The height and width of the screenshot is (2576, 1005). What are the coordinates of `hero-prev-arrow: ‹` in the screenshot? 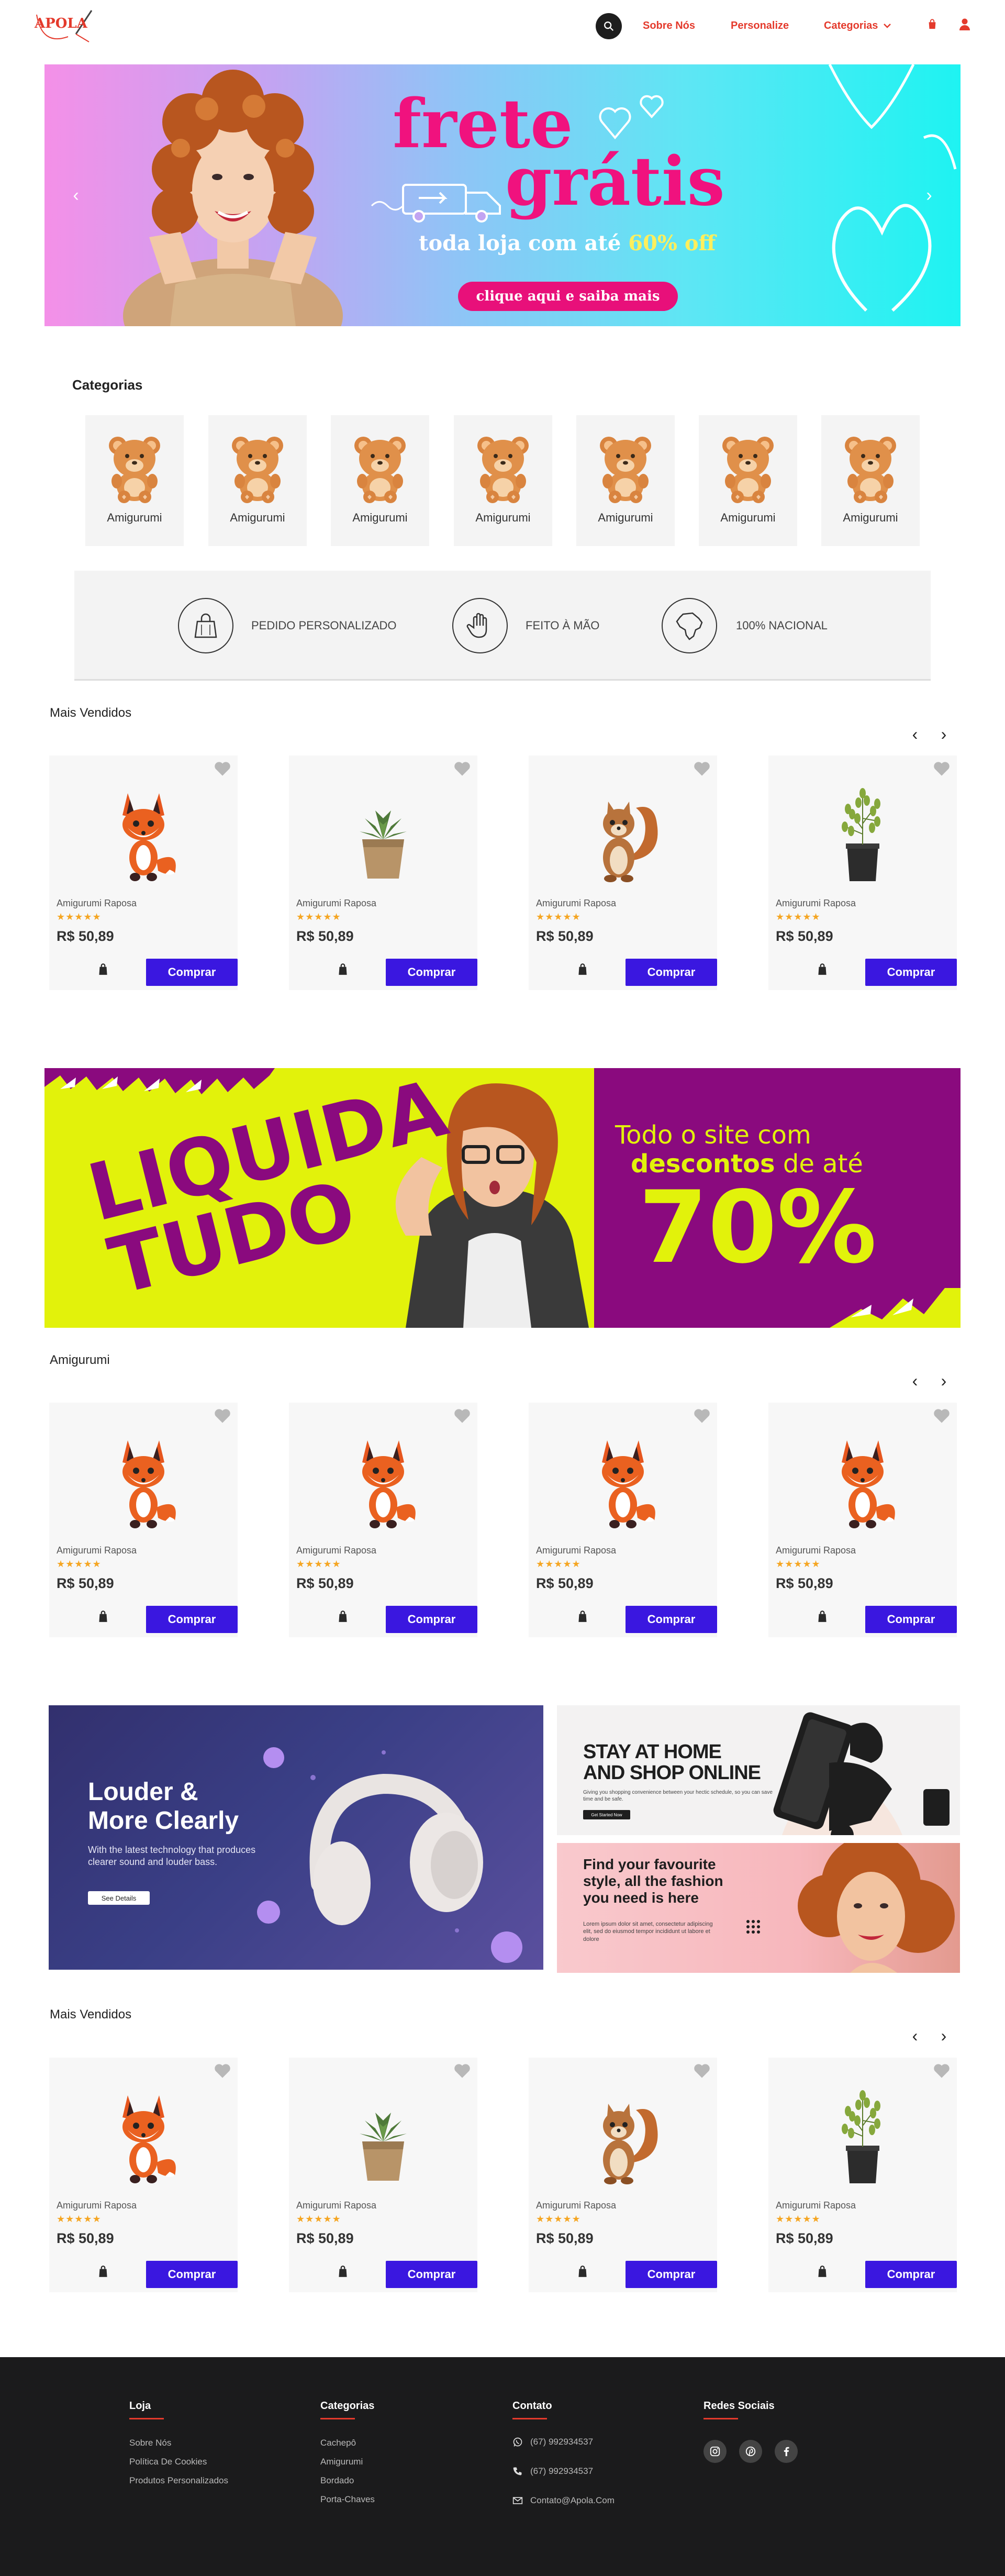 It's located at (76, 195).